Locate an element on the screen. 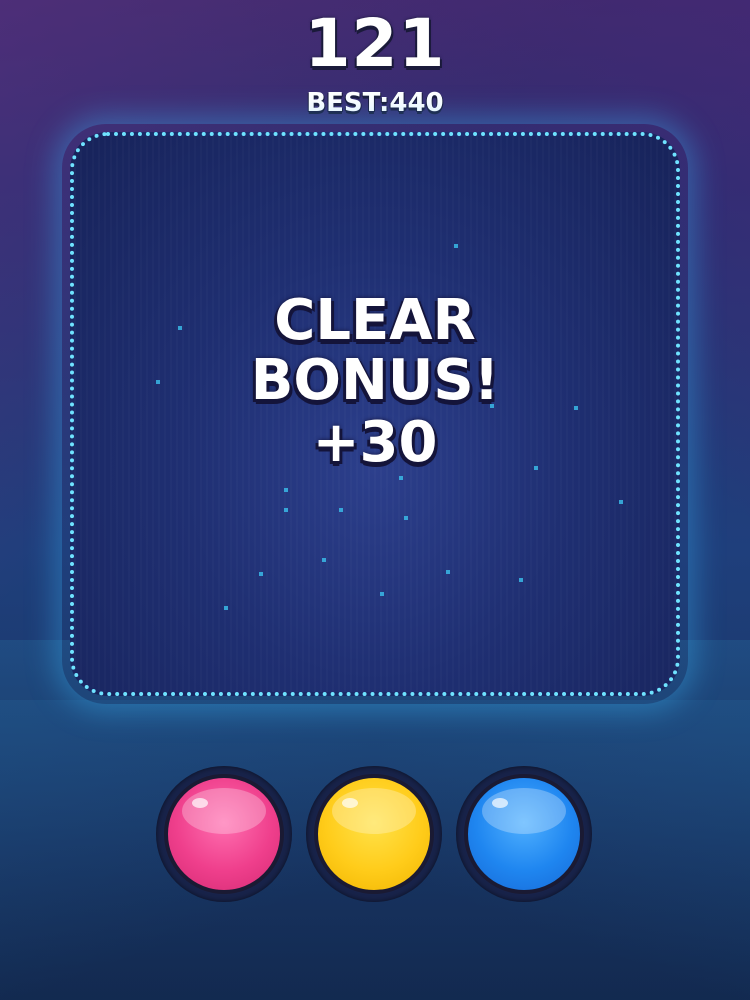  pink-ball-button is located at coordinates (224, 834).